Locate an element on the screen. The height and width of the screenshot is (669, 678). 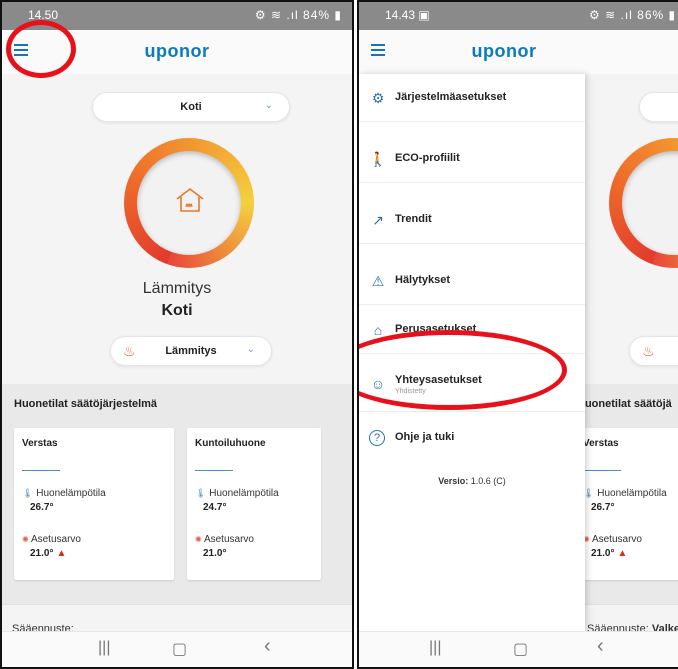
status-bar: 14.43 ▣ ⚙ ≋ .ıl 86% ▮ is located at coordinates (518, 16).